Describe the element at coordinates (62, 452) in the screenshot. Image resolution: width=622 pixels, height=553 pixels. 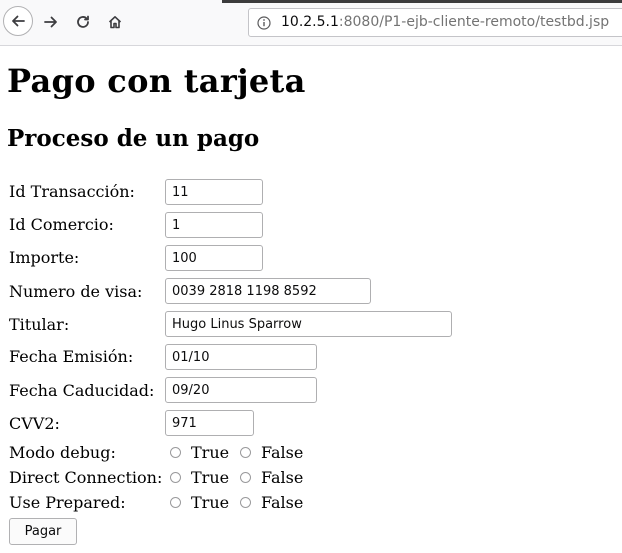
I see `modo-debug-label: Modo debug:` at that location.